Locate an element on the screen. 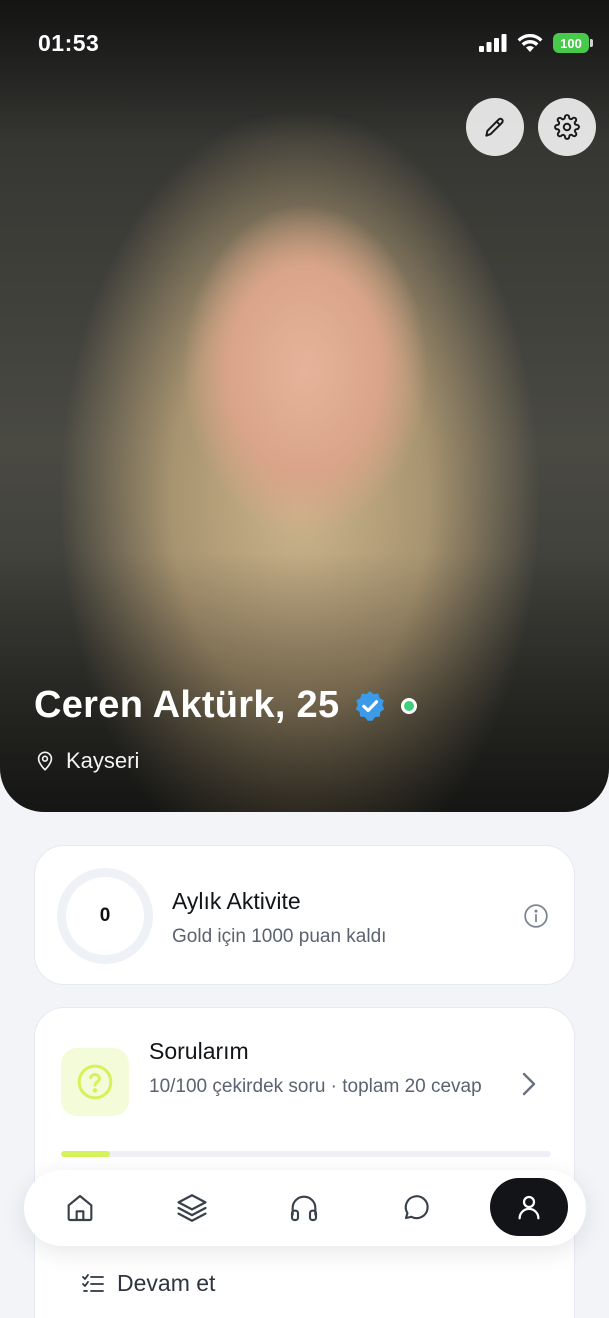 The width and height of the screenshot is (609, 1318). chevron-right-icon is located at coordinates (529, 1084).